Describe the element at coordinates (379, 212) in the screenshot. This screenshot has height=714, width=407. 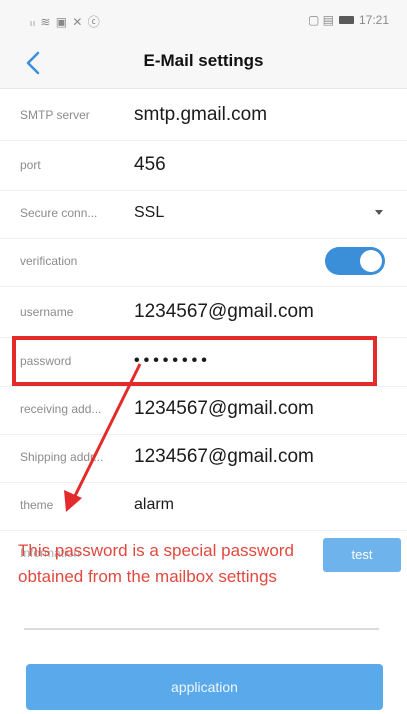
I see `dropdown-caret-icon` at that location.